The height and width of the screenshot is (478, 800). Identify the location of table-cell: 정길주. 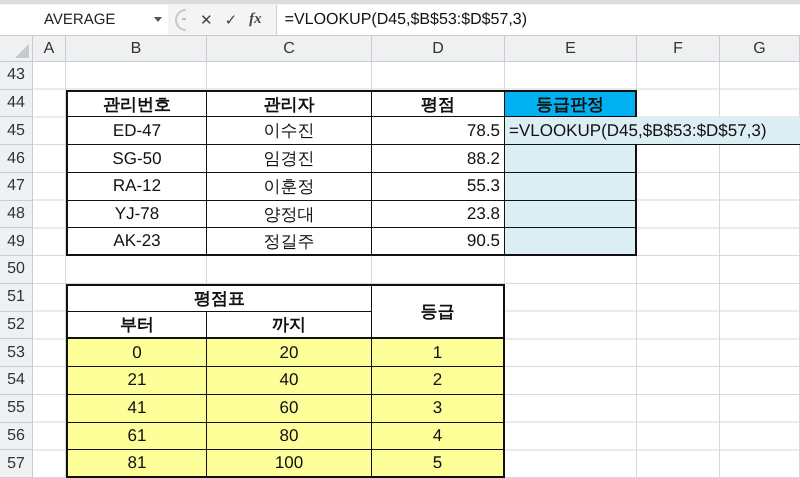
(289, 242).